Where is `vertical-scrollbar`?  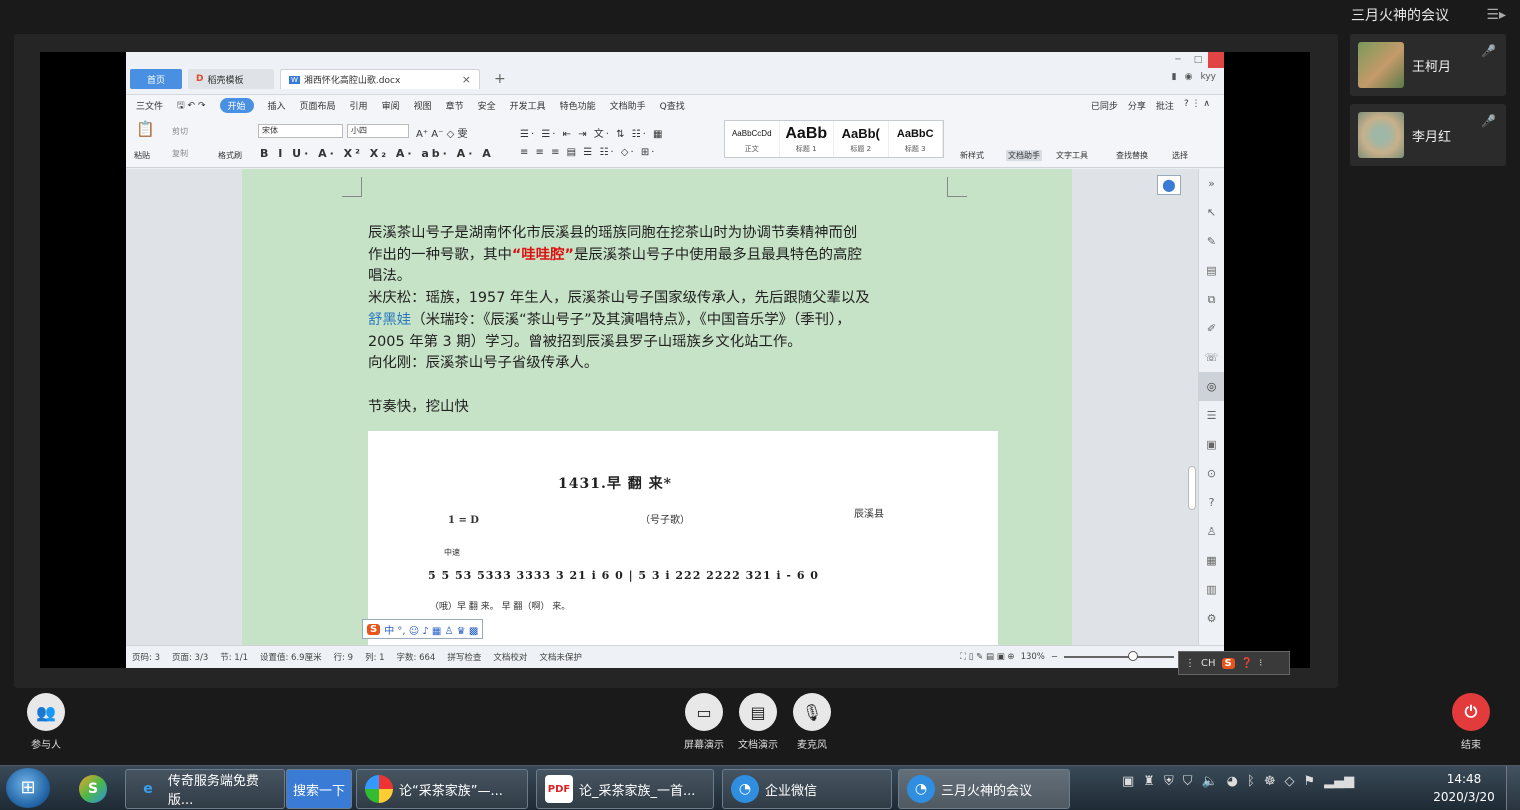
vertical-scrollbar is located at coordinates (1192, 488).